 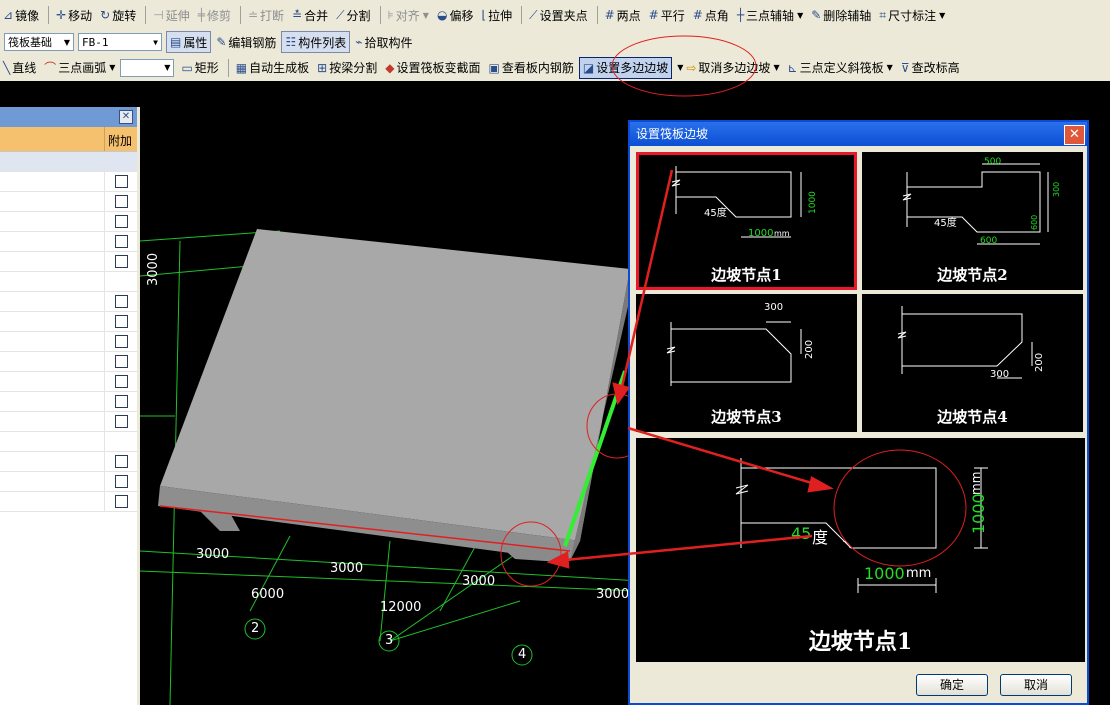 What do you see at coordinates (171, 15) in the screenshot?
I see `extend-button: ⊣ 延伸` at bounding box center [171, 15].